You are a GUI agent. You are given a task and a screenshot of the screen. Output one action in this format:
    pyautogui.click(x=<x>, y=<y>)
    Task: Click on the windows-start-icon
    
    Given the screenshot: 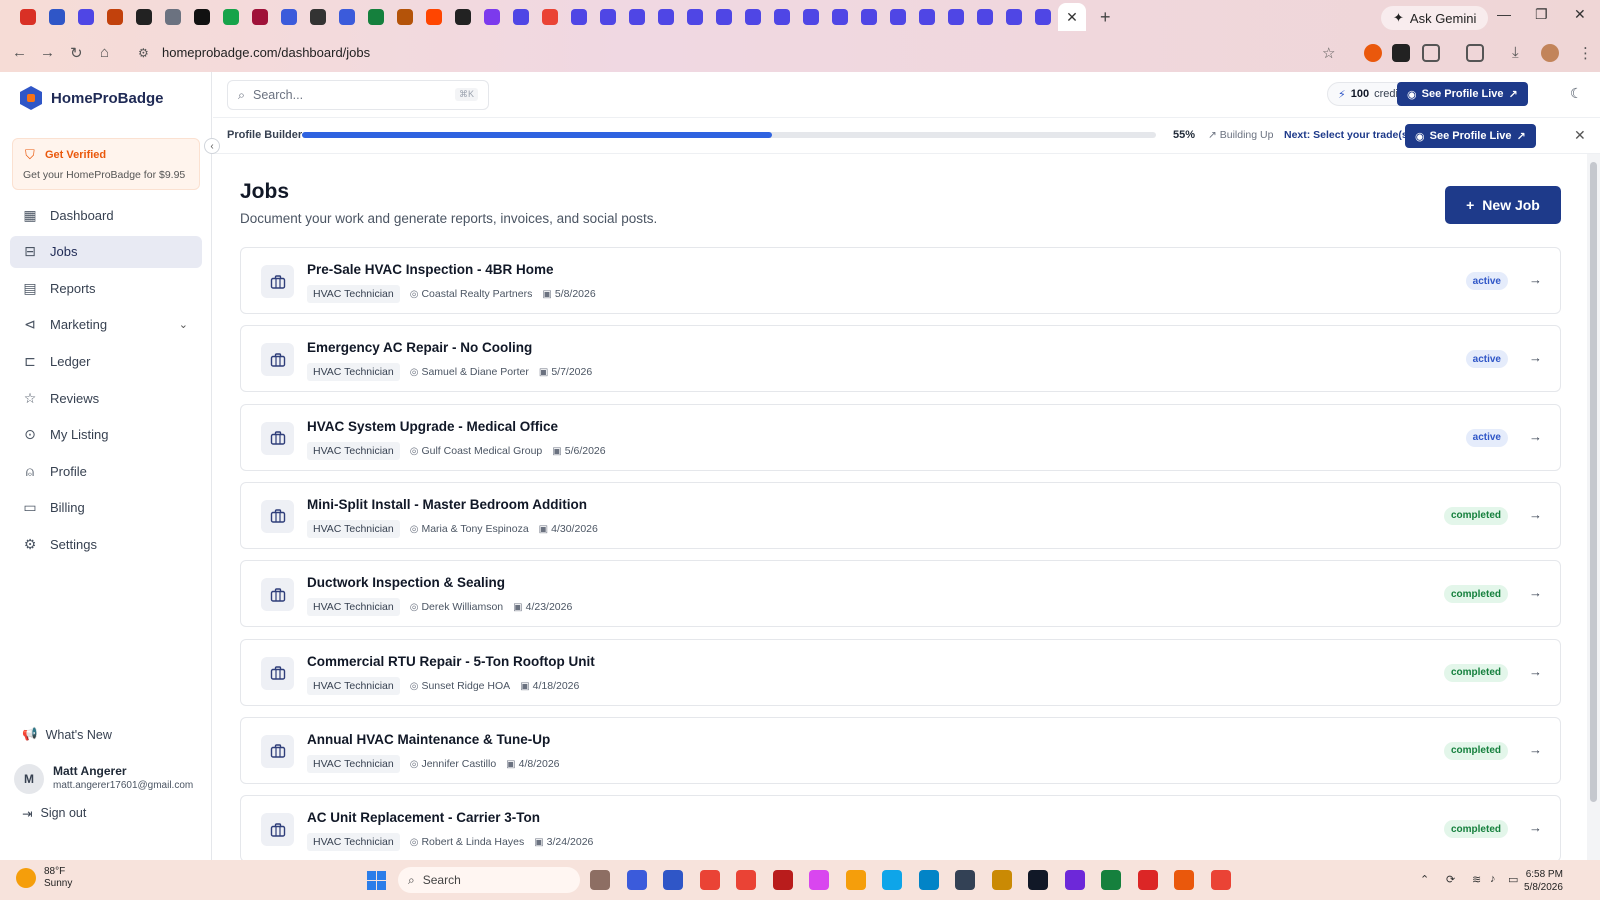 What is the action you would take?
    pyautogui.click(x=376, y=880)
    